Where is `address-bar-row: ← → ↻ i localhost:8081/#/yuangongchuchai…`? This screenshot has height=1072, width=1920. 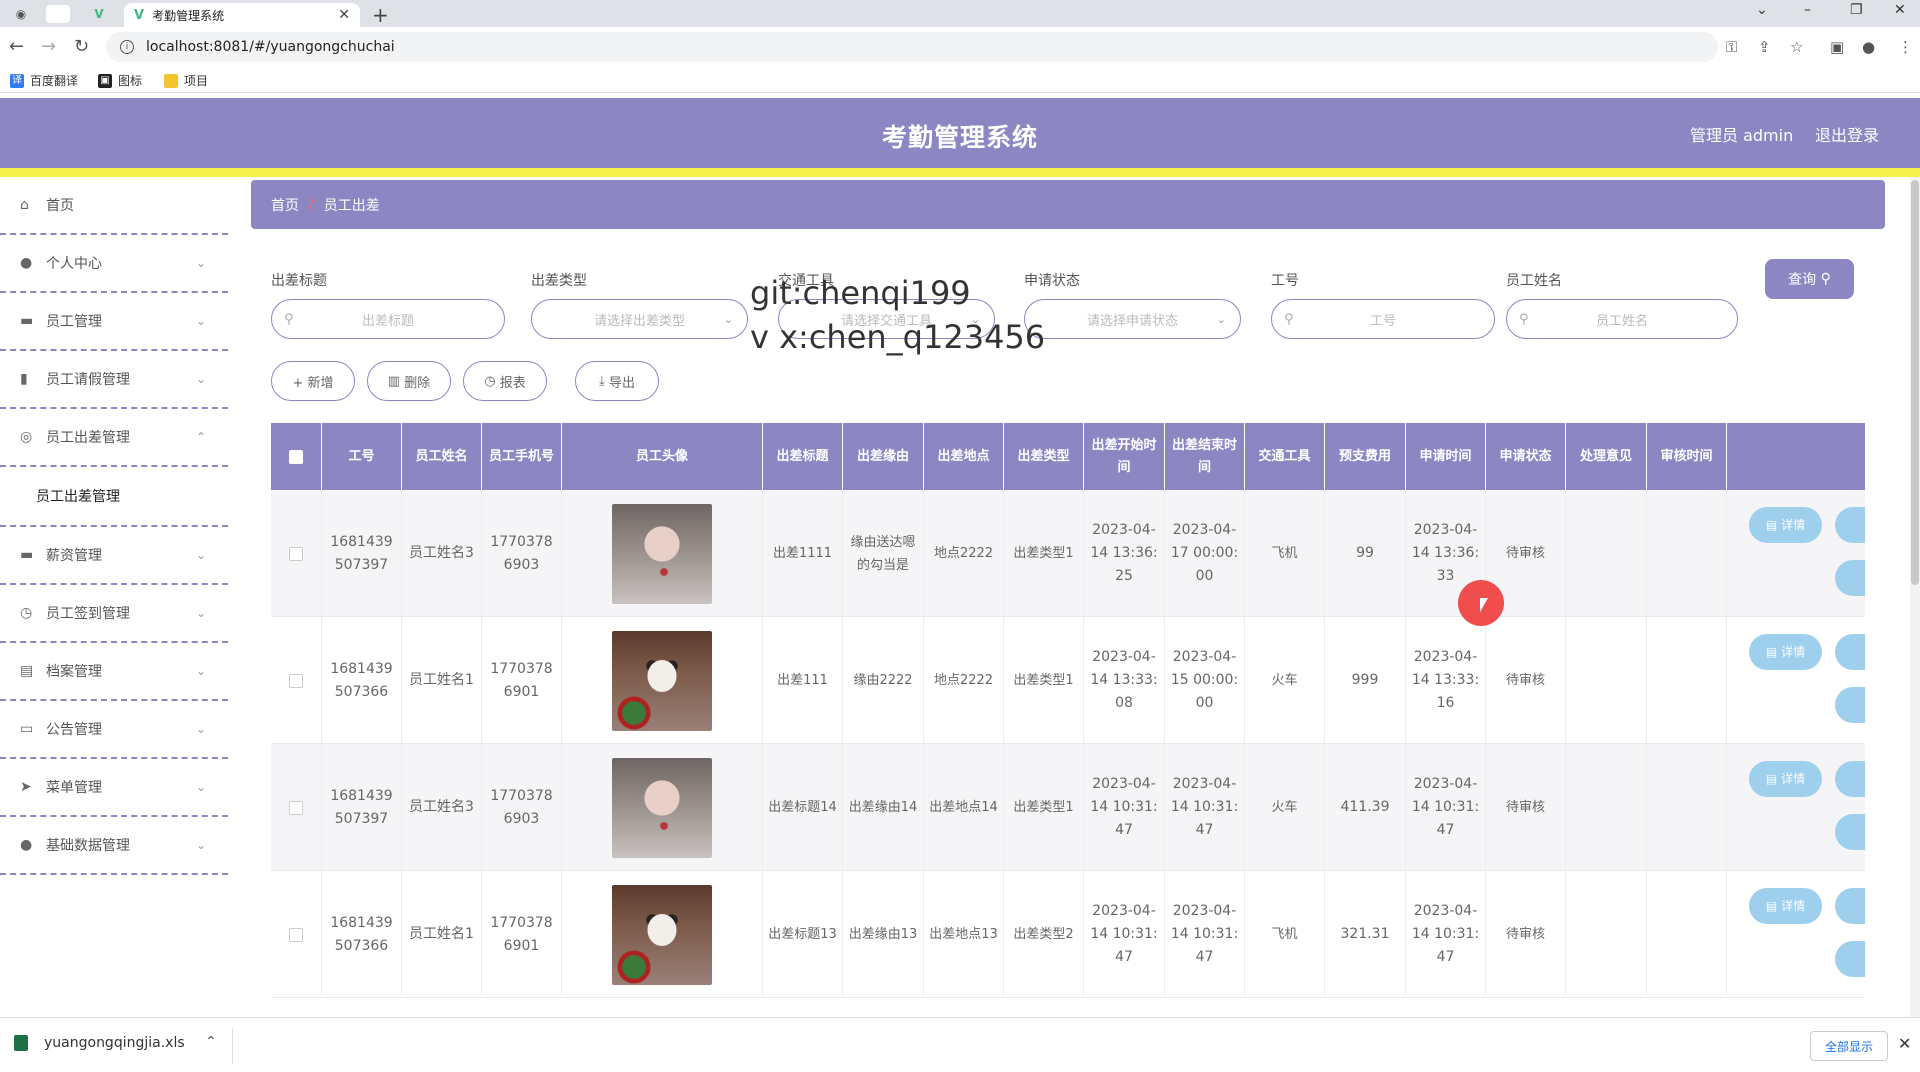 address-bar-row: ← → ↻ i localhost:8081/#/yuangongchuchai… is located at coordinates (960, 47).